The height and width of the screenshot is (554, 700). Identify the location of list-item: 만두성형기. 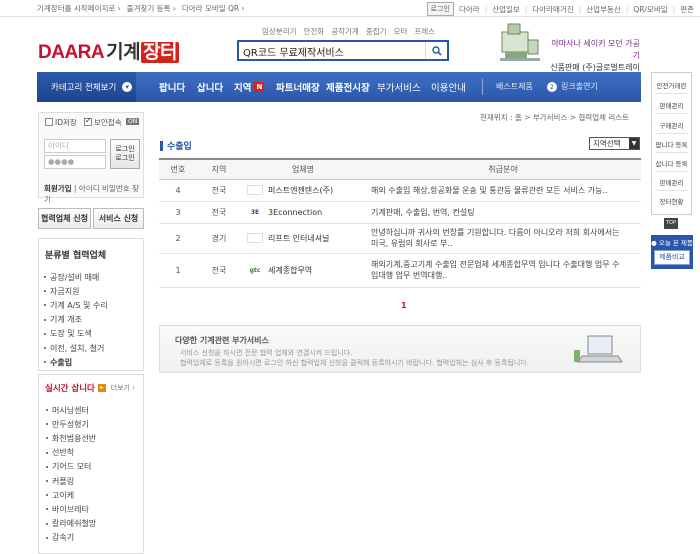
(71, 424).